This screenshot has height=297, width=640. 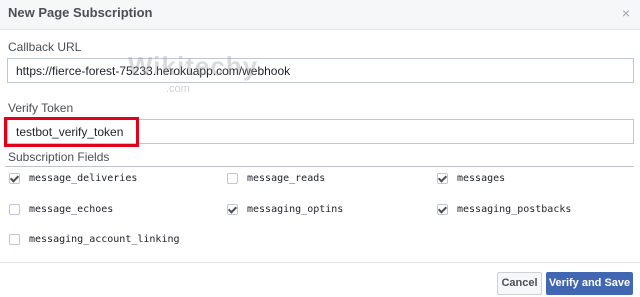 What do you see at coordinates (59, 157) in the screenshot?
I see `subscription-fields-label: Subscription Fields` at bounding box center [59, 157].